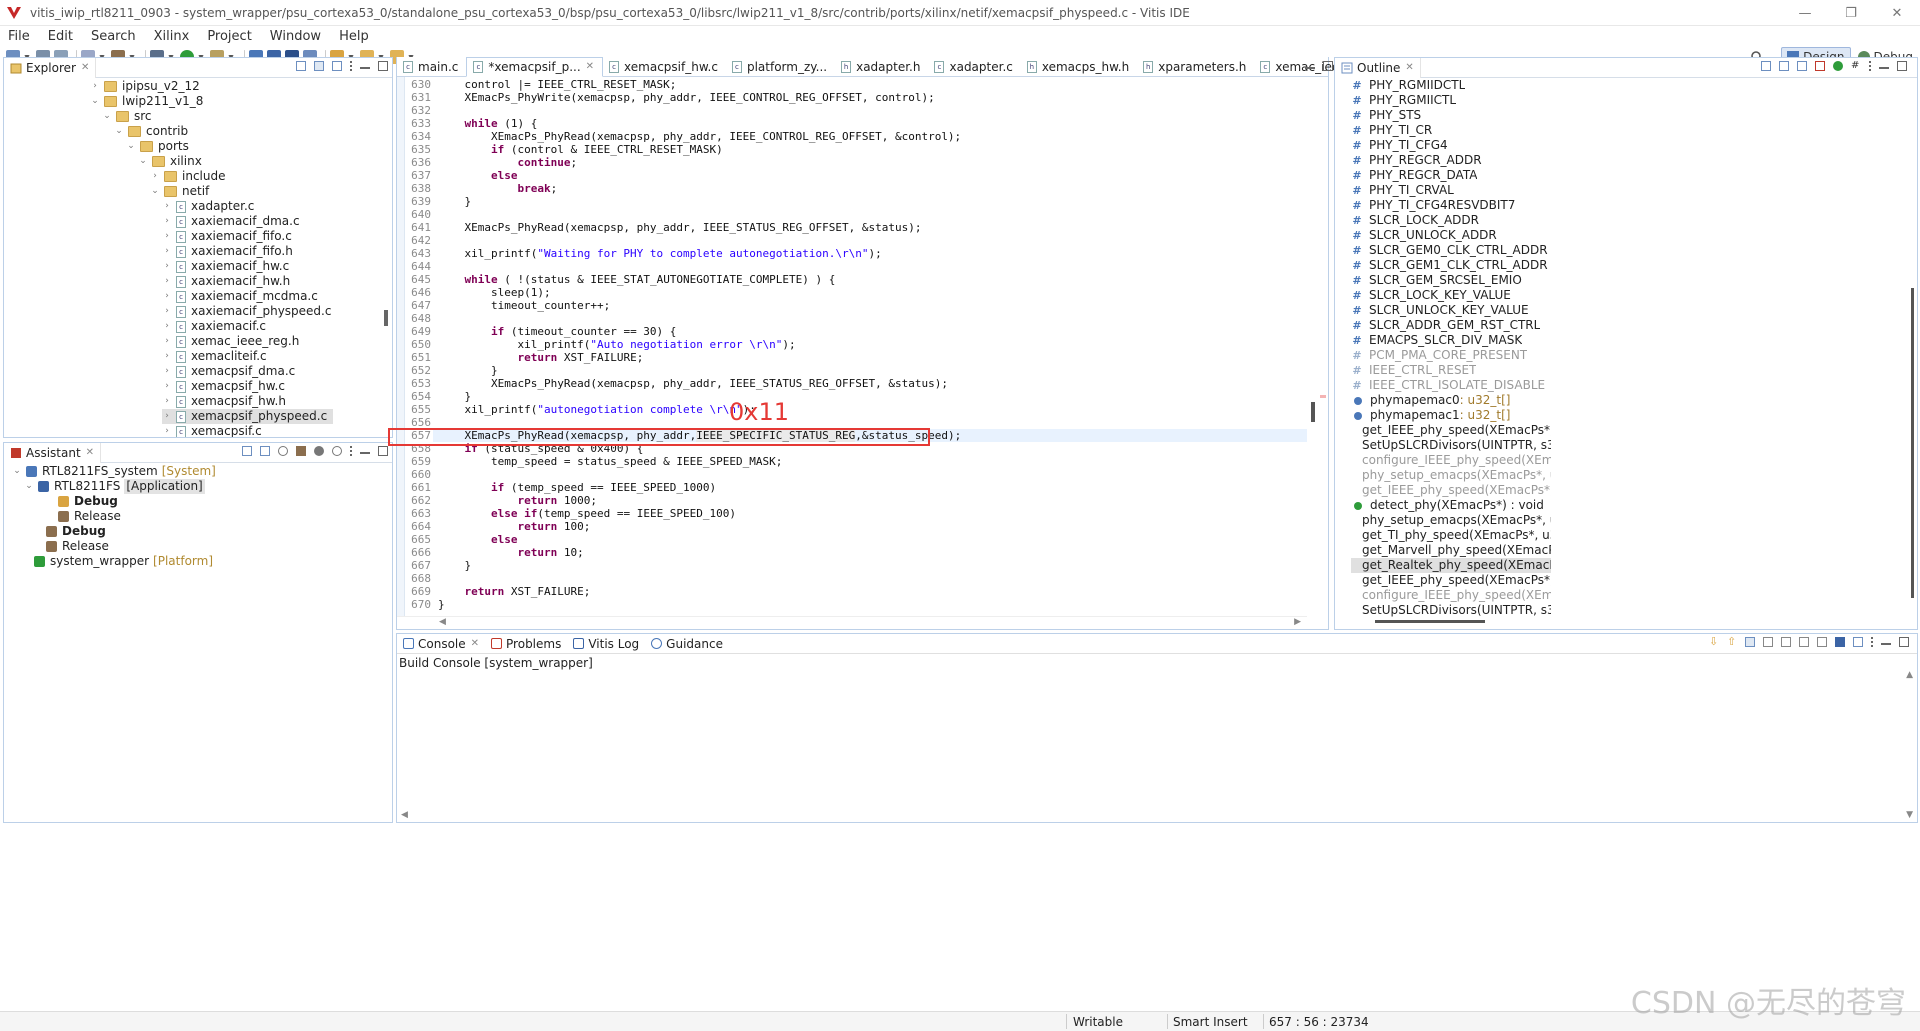  I want to click on outline-item: phy_setup_emacps(XEmacPs*, u32_t) :, so click(1451, 475).